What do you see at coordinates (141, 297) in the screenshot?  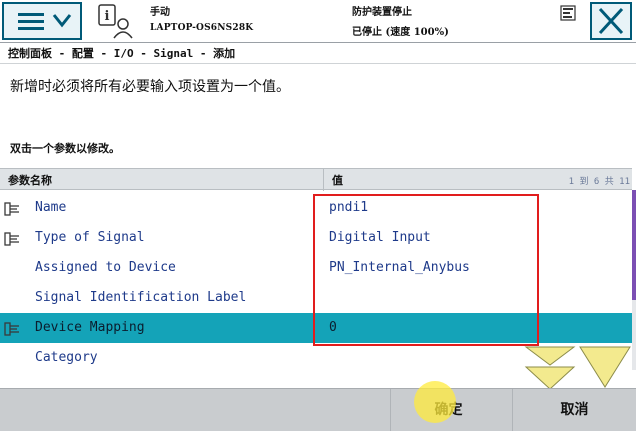 I see `param-name: Signal Identification Label` at bounding box center [141, 297].